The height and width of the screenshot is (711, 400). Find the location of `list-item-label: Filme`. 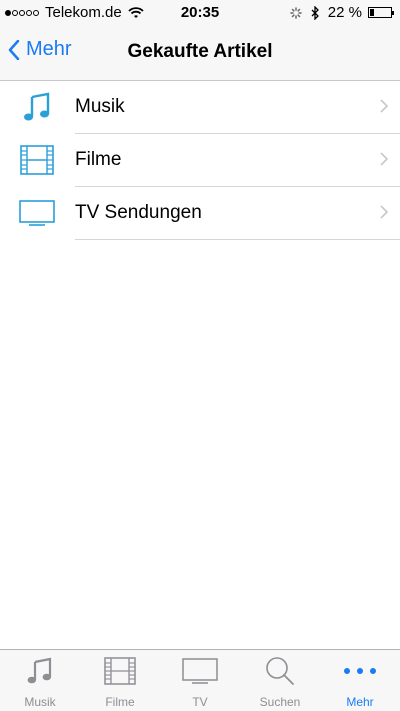

list-item-label: Filme is located at coordinates (98, 159).